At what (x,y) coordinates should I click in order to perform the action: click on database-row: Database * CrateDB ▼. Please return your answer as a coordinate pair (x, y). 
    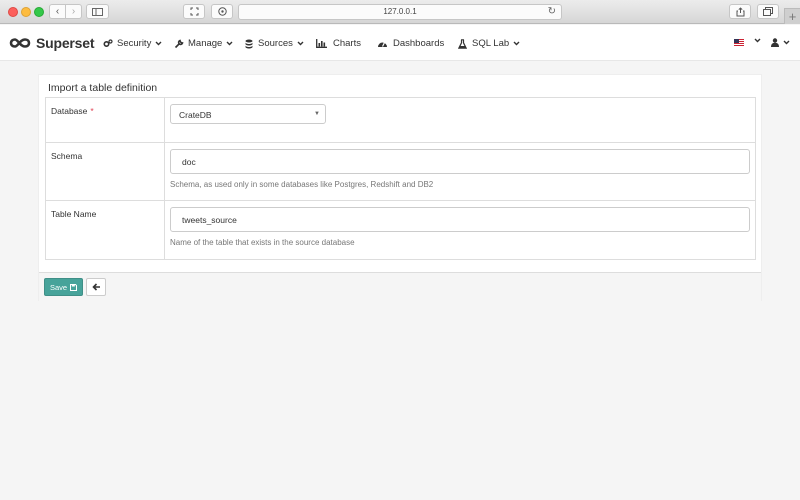
    Looking at the image, I should click on (400, 120).